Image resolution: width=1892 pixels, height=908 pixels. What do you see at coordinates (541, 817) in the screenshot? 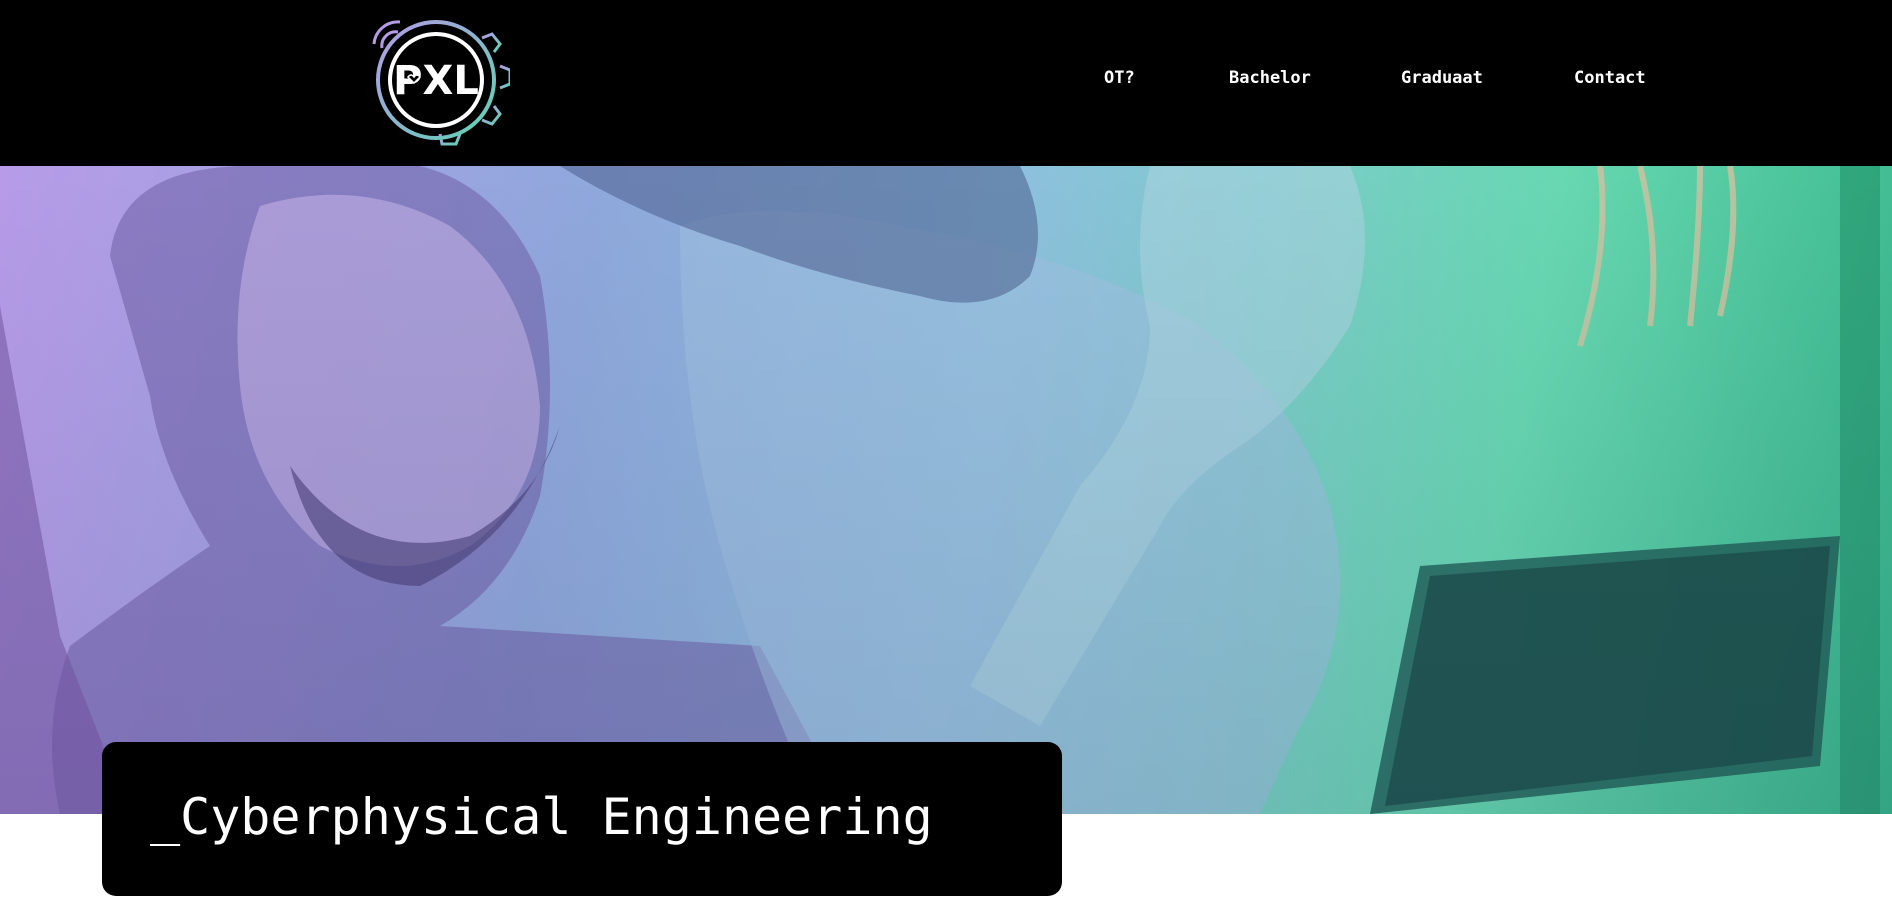
I see `page-title: _Cyberphysical Engineering` at bounding box center [541, 817].